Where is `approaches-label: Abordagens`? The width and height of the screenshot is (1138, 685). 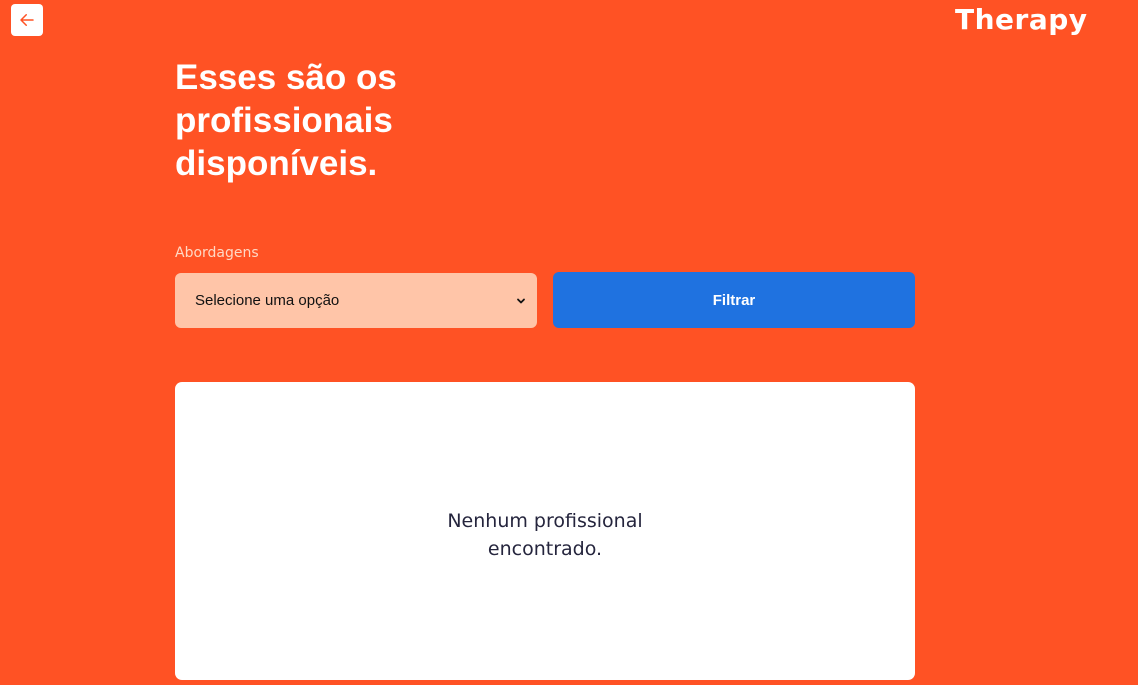 approaches-label: Abordagens is located at coordinates (217, 253).